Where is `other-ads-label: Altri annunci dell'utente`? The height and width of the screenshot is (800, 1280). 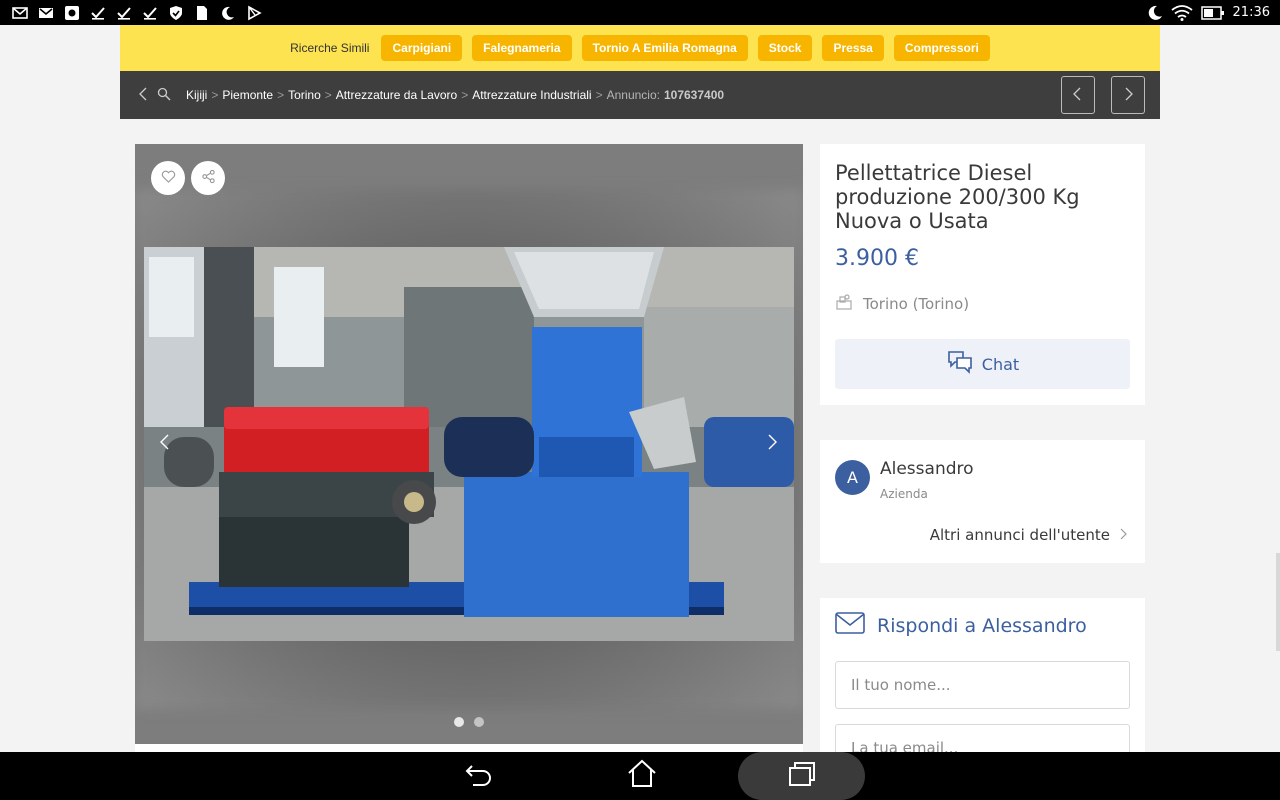
other-ads-label: Altri annunci dell'utente is located at coordinates (1019, 535).